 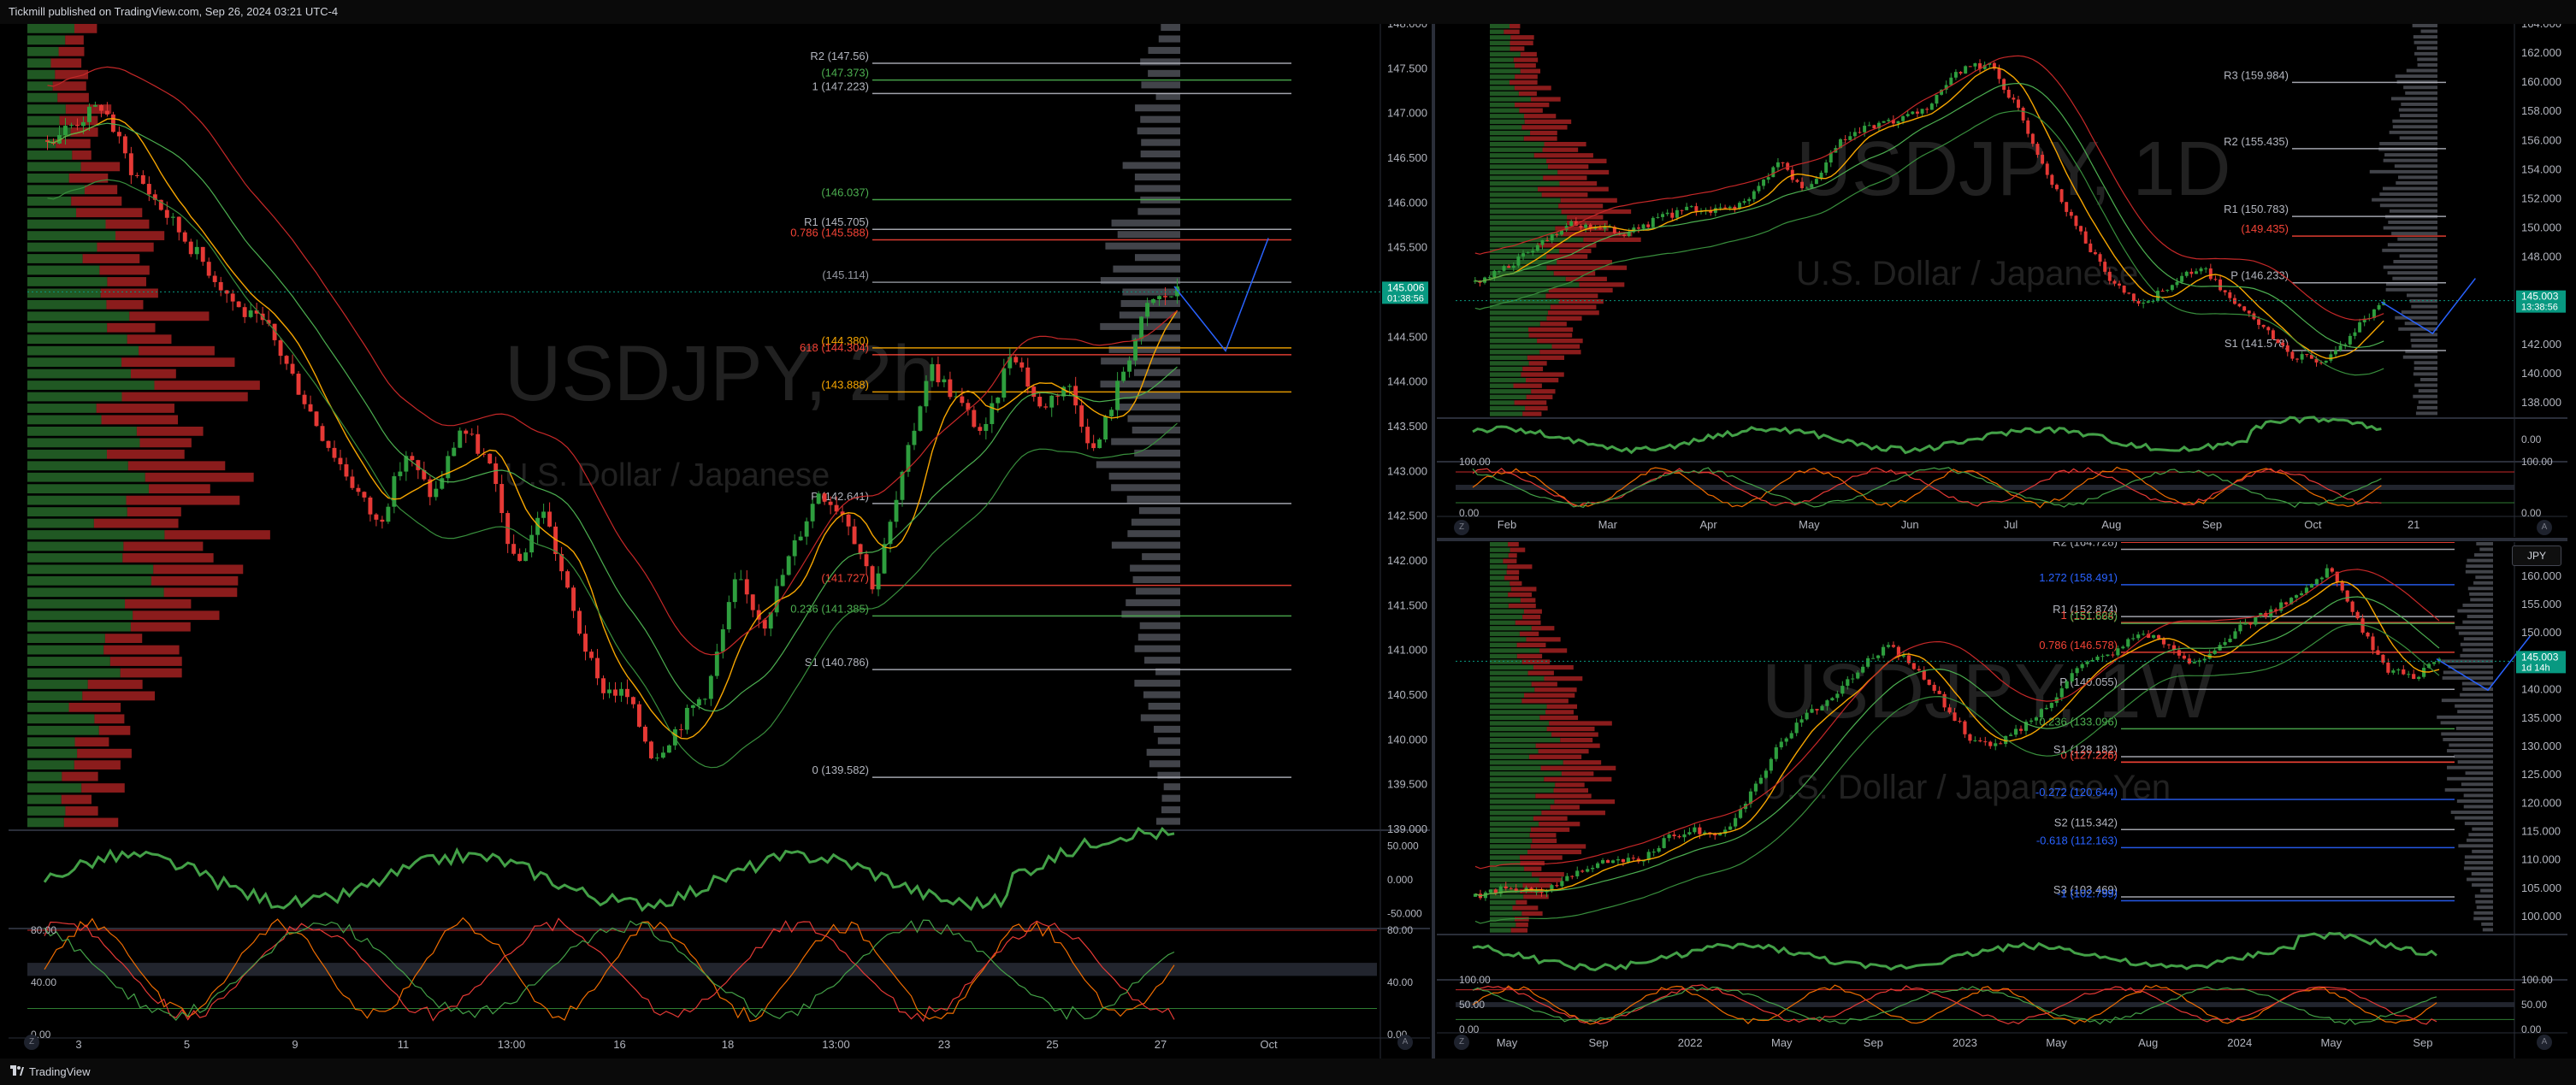 What do you see at coordinates (31, 1042) in the screenshot?
I see `timezone-toggle-left: Z` at bounding box center [31, 1042].